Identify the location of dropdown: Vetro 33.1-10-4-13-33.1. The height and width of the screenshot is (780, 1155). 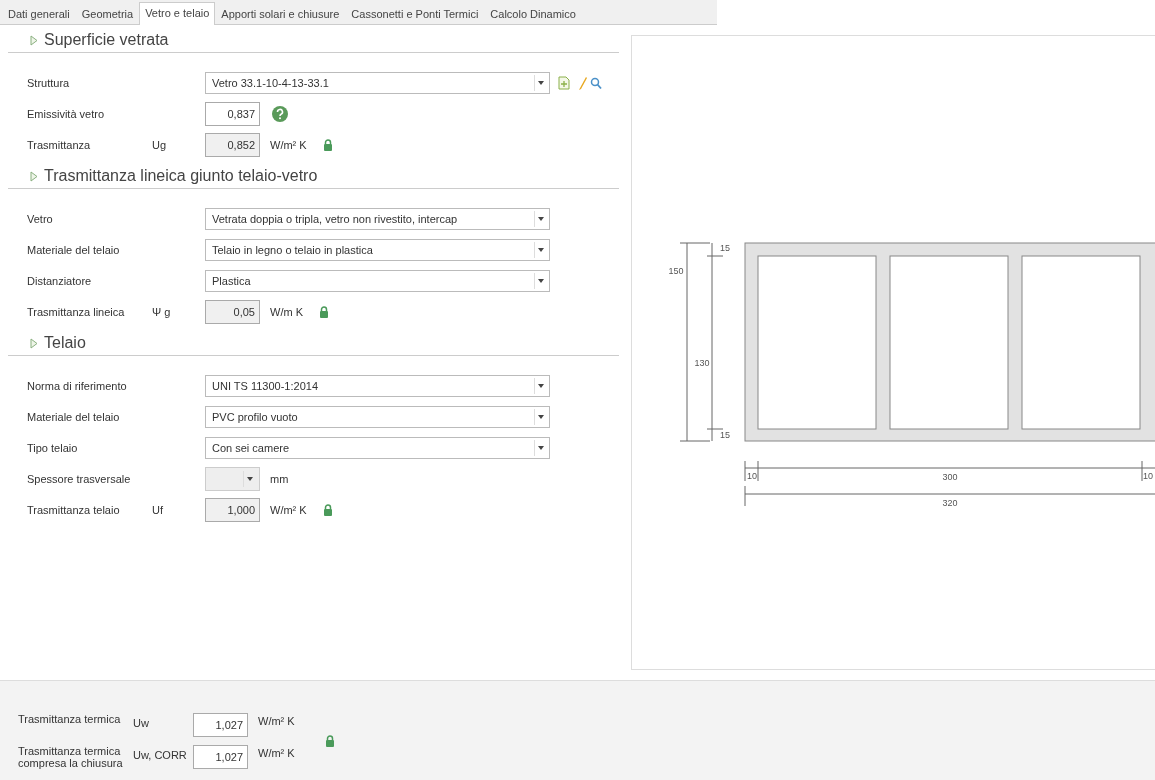
(377, 83).